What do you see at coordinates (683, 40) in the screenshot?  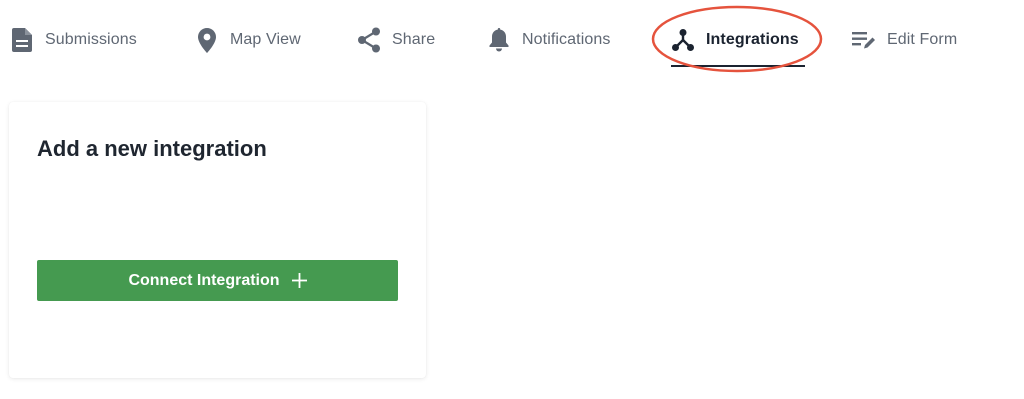 I see `integrations-icon` at bounding box center [683, 40].